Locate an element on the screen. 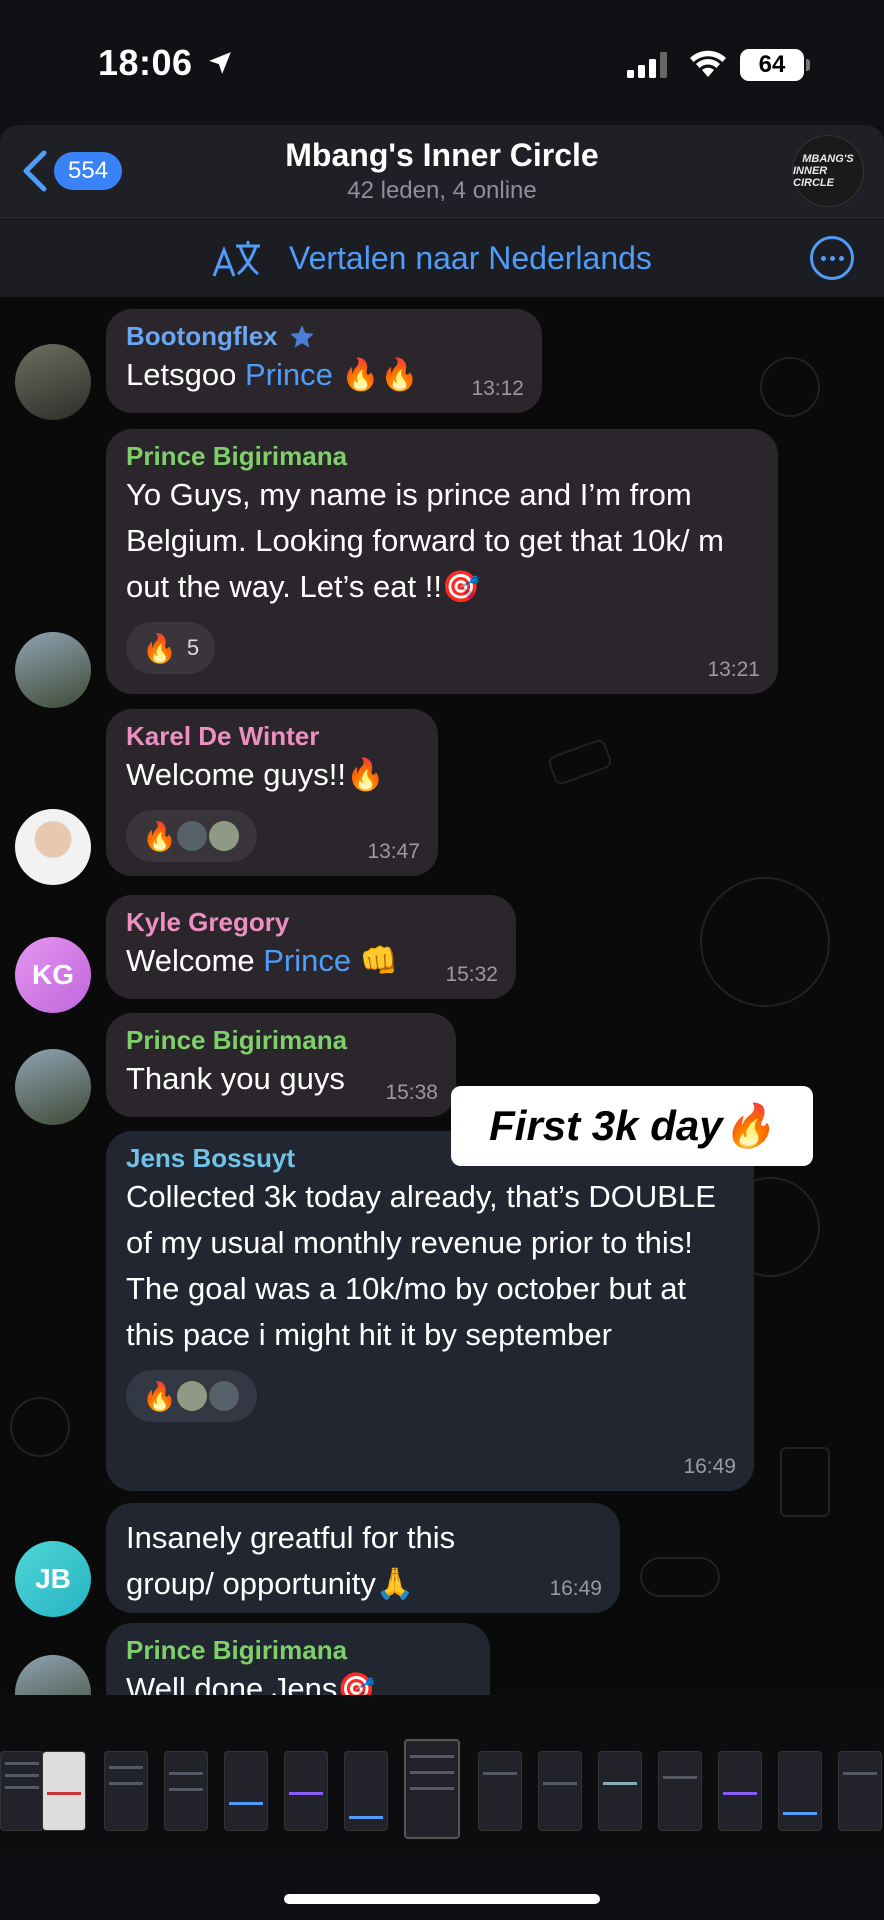 The height and width of the screenshot is (1920, 884). thumbnail-selected is located at coordinates (432, 1789).